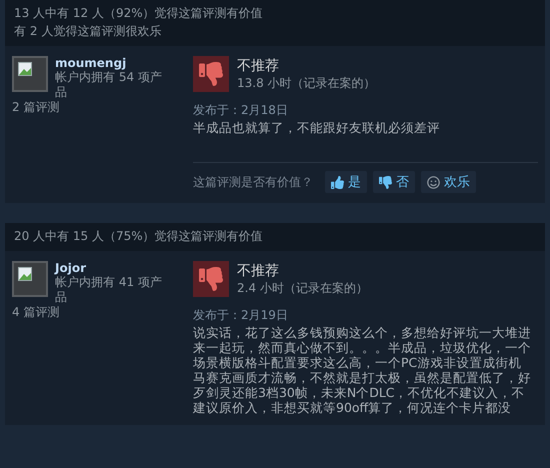  I want to click on hours-played: 2.4 小时（记录在案的）, so click(302, 288).